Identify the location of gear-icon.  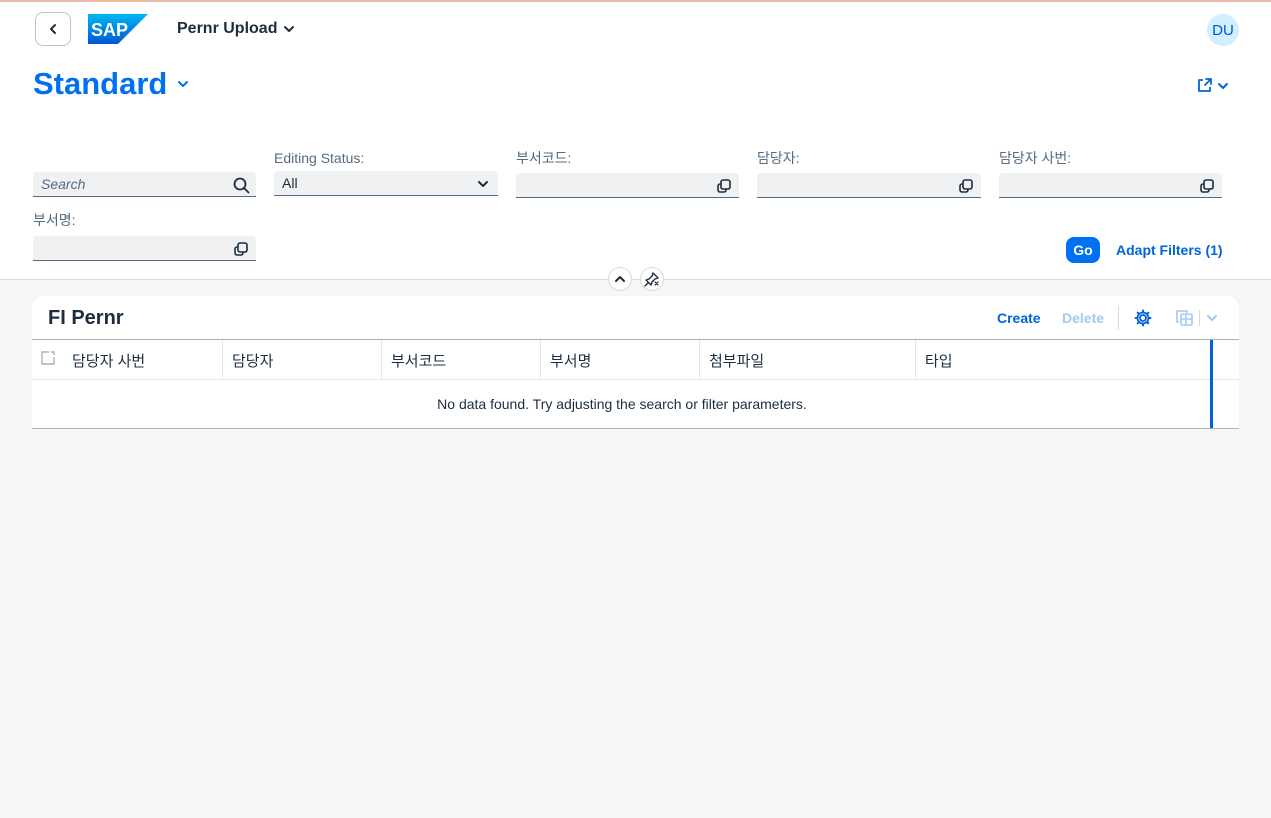
(1143, 318).